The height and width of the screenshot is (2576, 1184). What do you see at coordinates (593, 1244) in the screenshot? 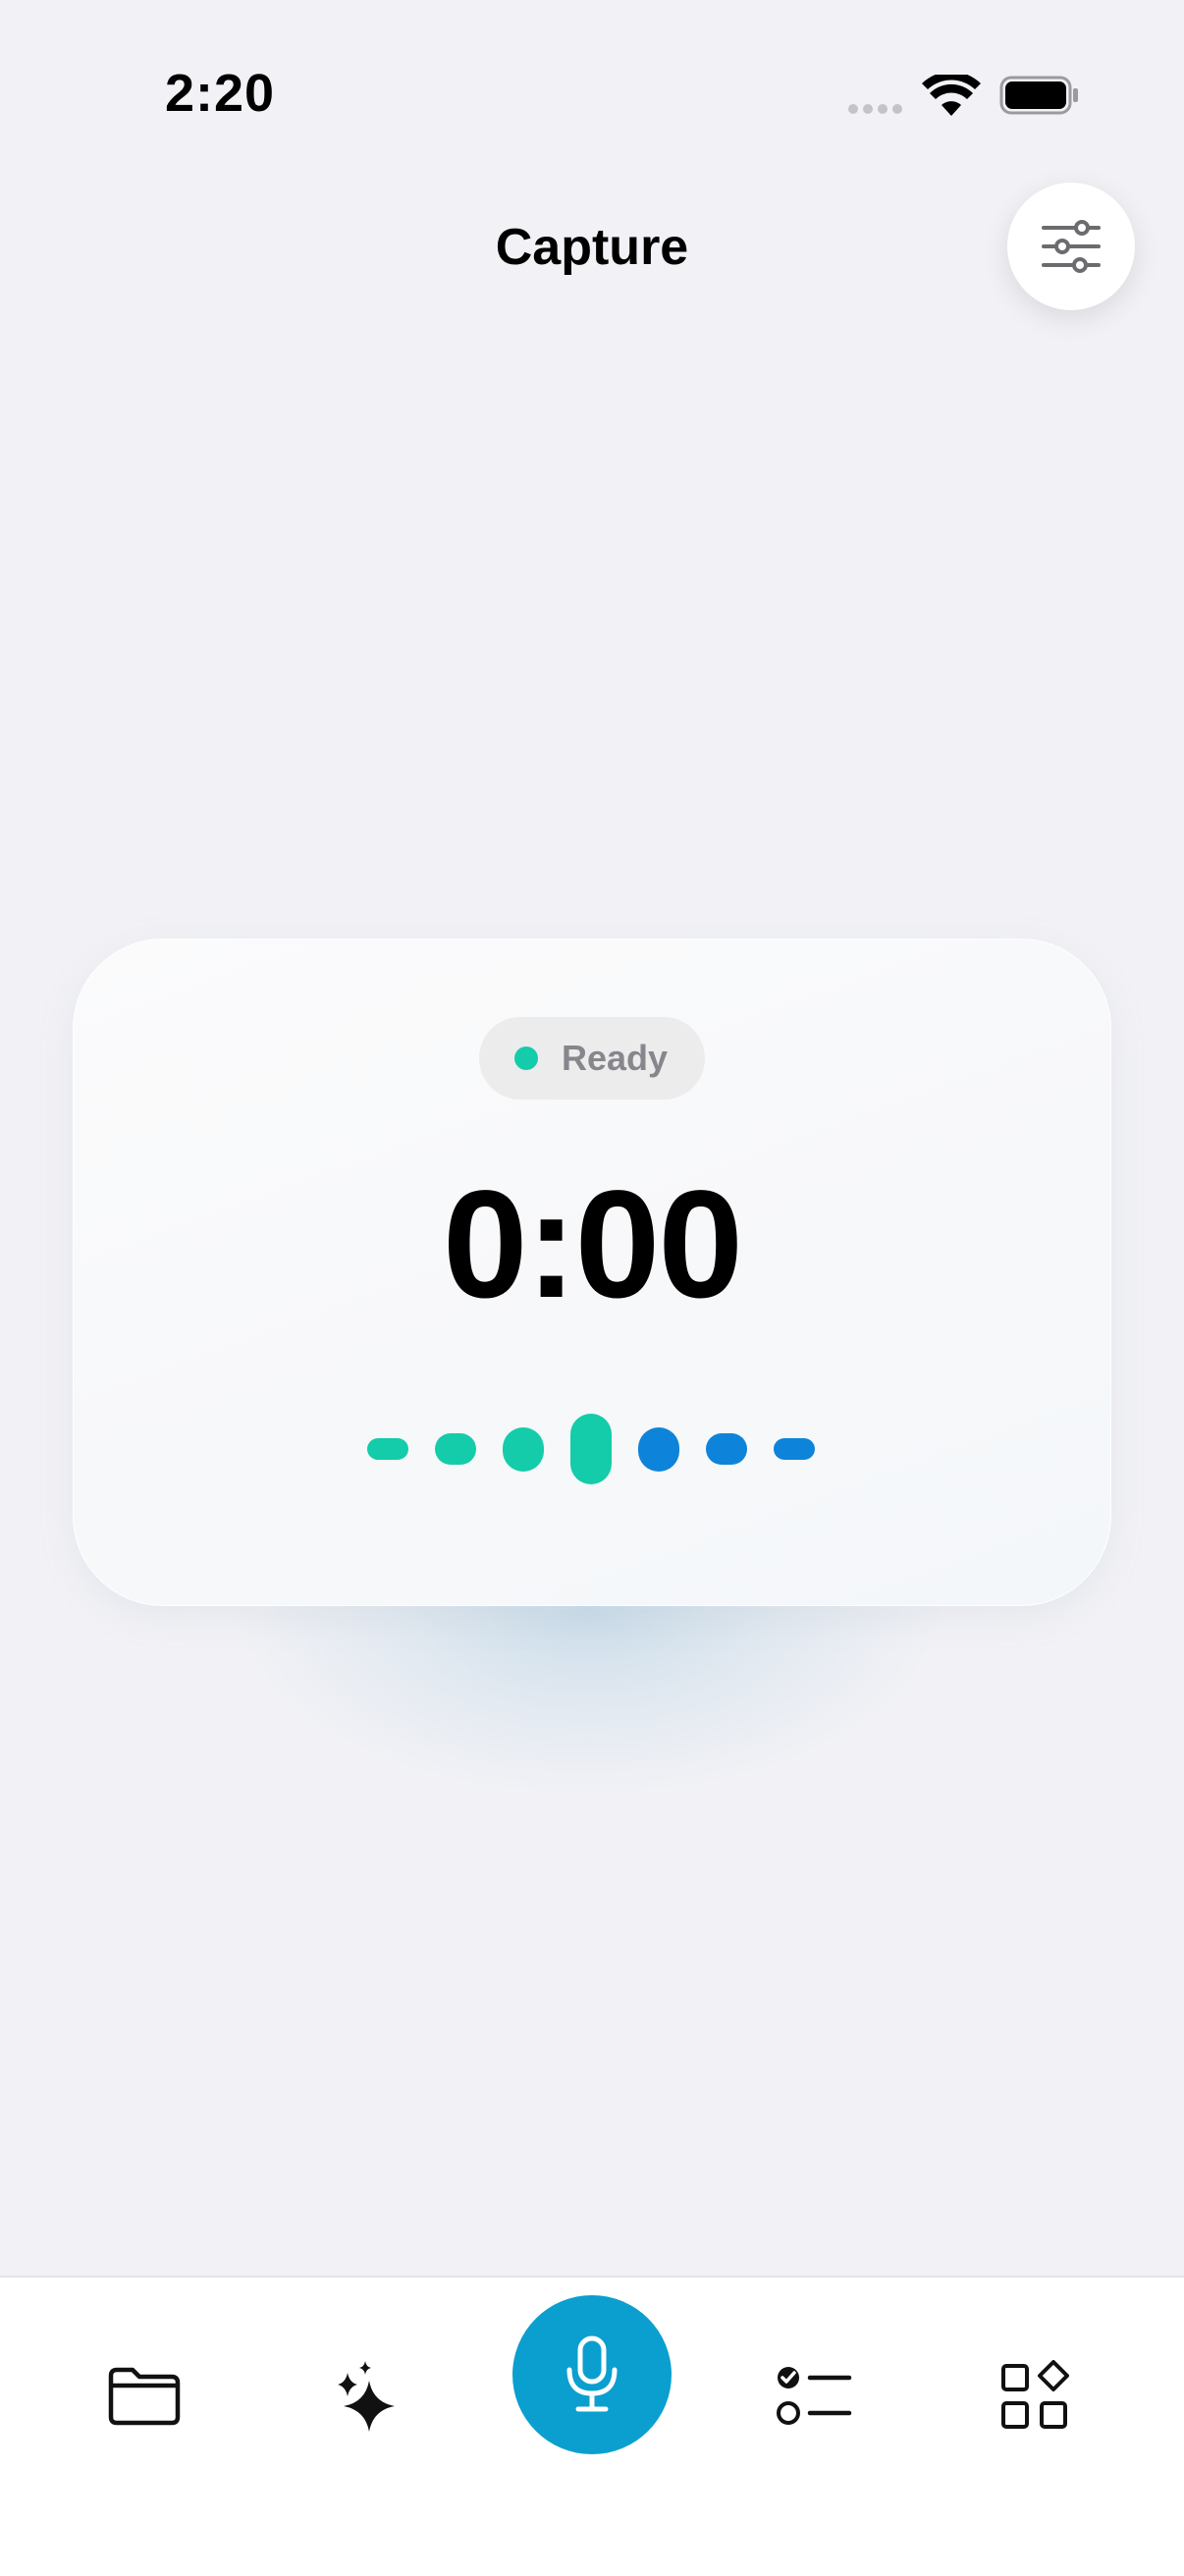
I see `timer-display: 0:00` at bounding box center [593, 1244].